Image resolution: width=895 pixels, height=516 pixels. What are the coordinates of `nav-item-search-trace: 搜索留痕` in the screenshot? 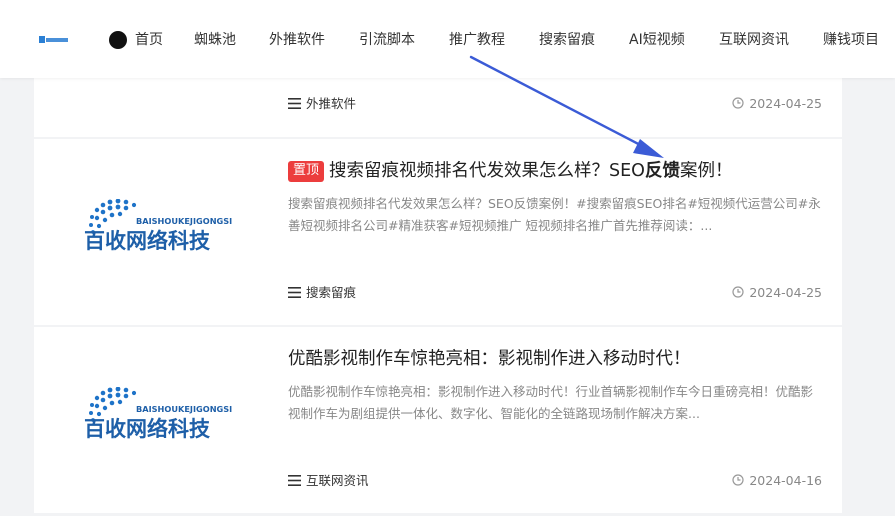 It's located at (567, 40).